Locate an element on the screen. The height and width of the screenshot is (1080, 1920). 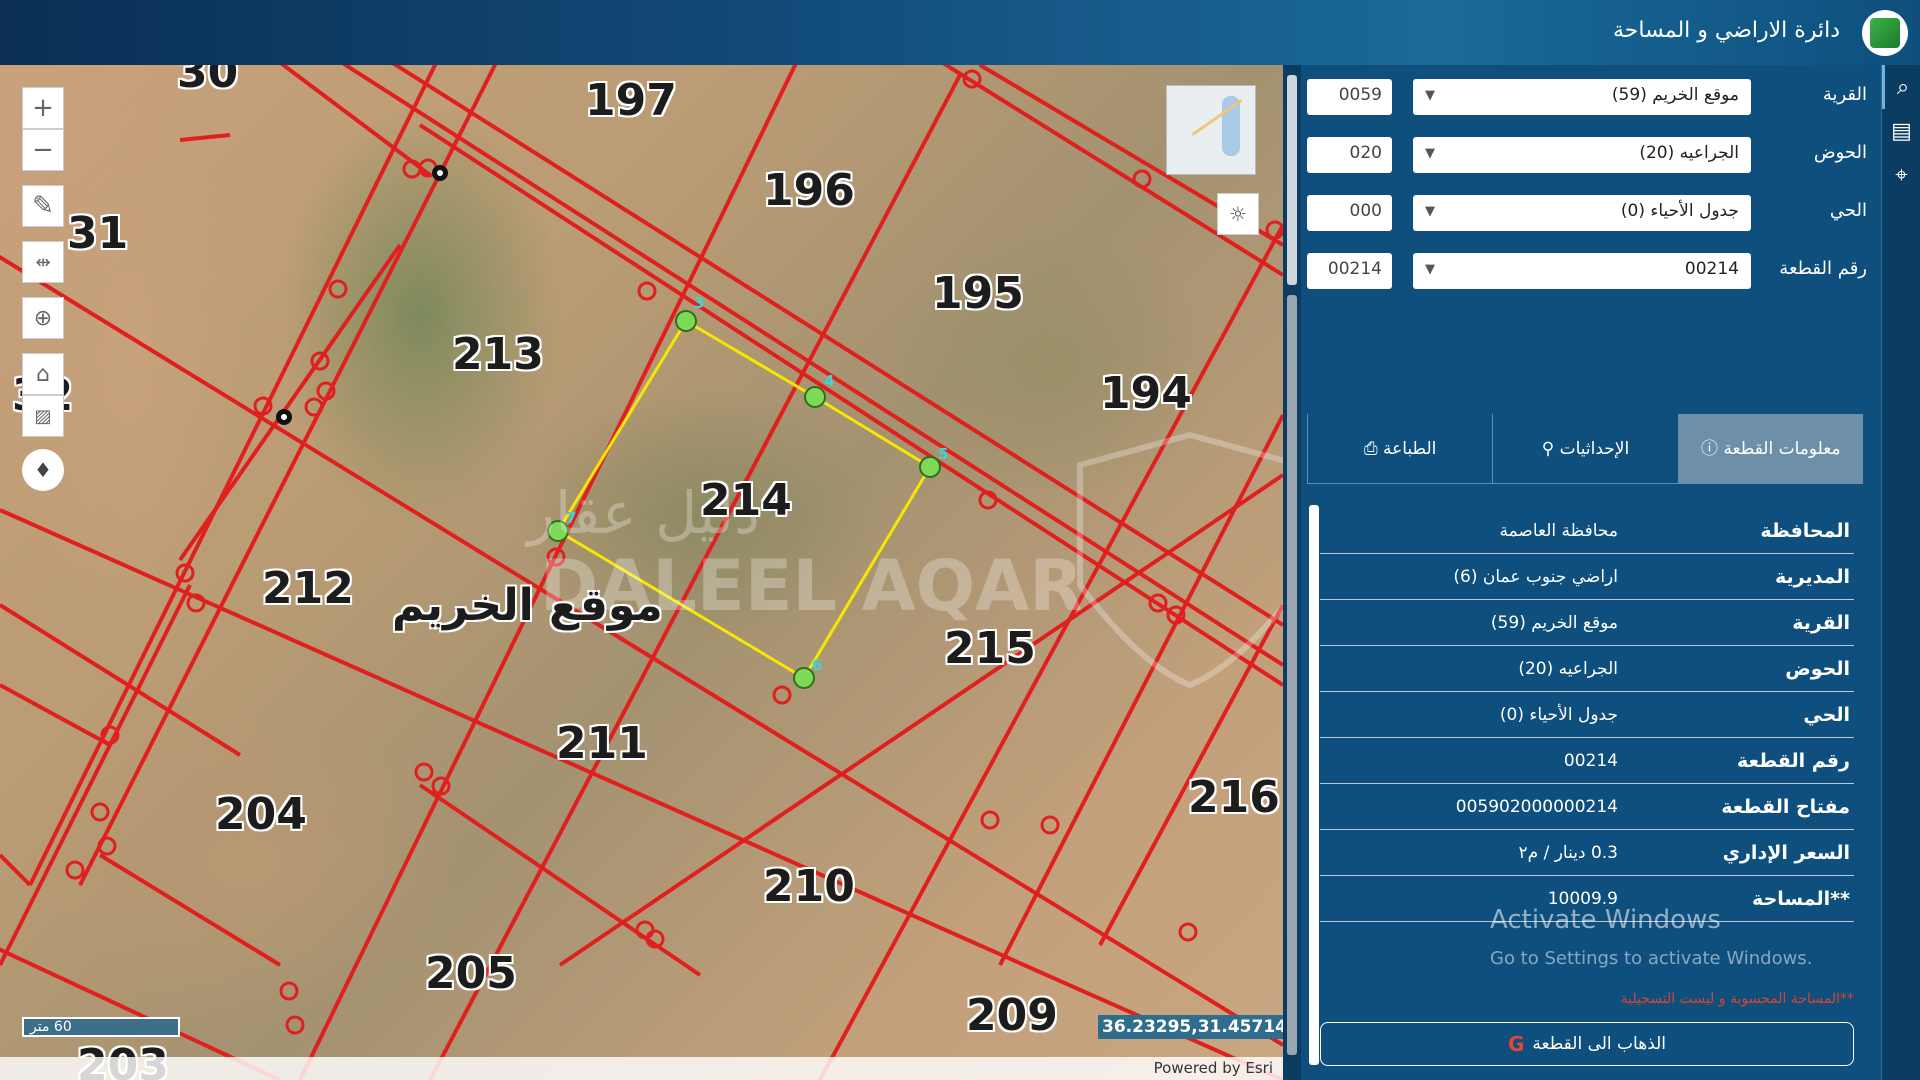
app-header: دائرة الاراضي و المساحة is located at coordinates (960, 32).